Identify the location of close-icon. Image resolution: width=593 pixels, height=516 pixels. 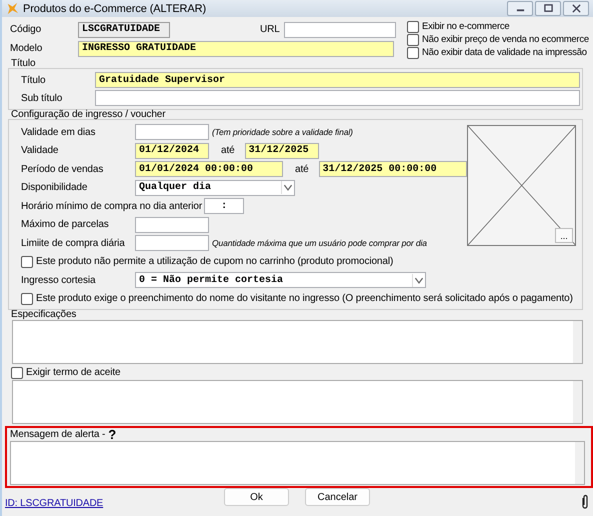
(576, 8).